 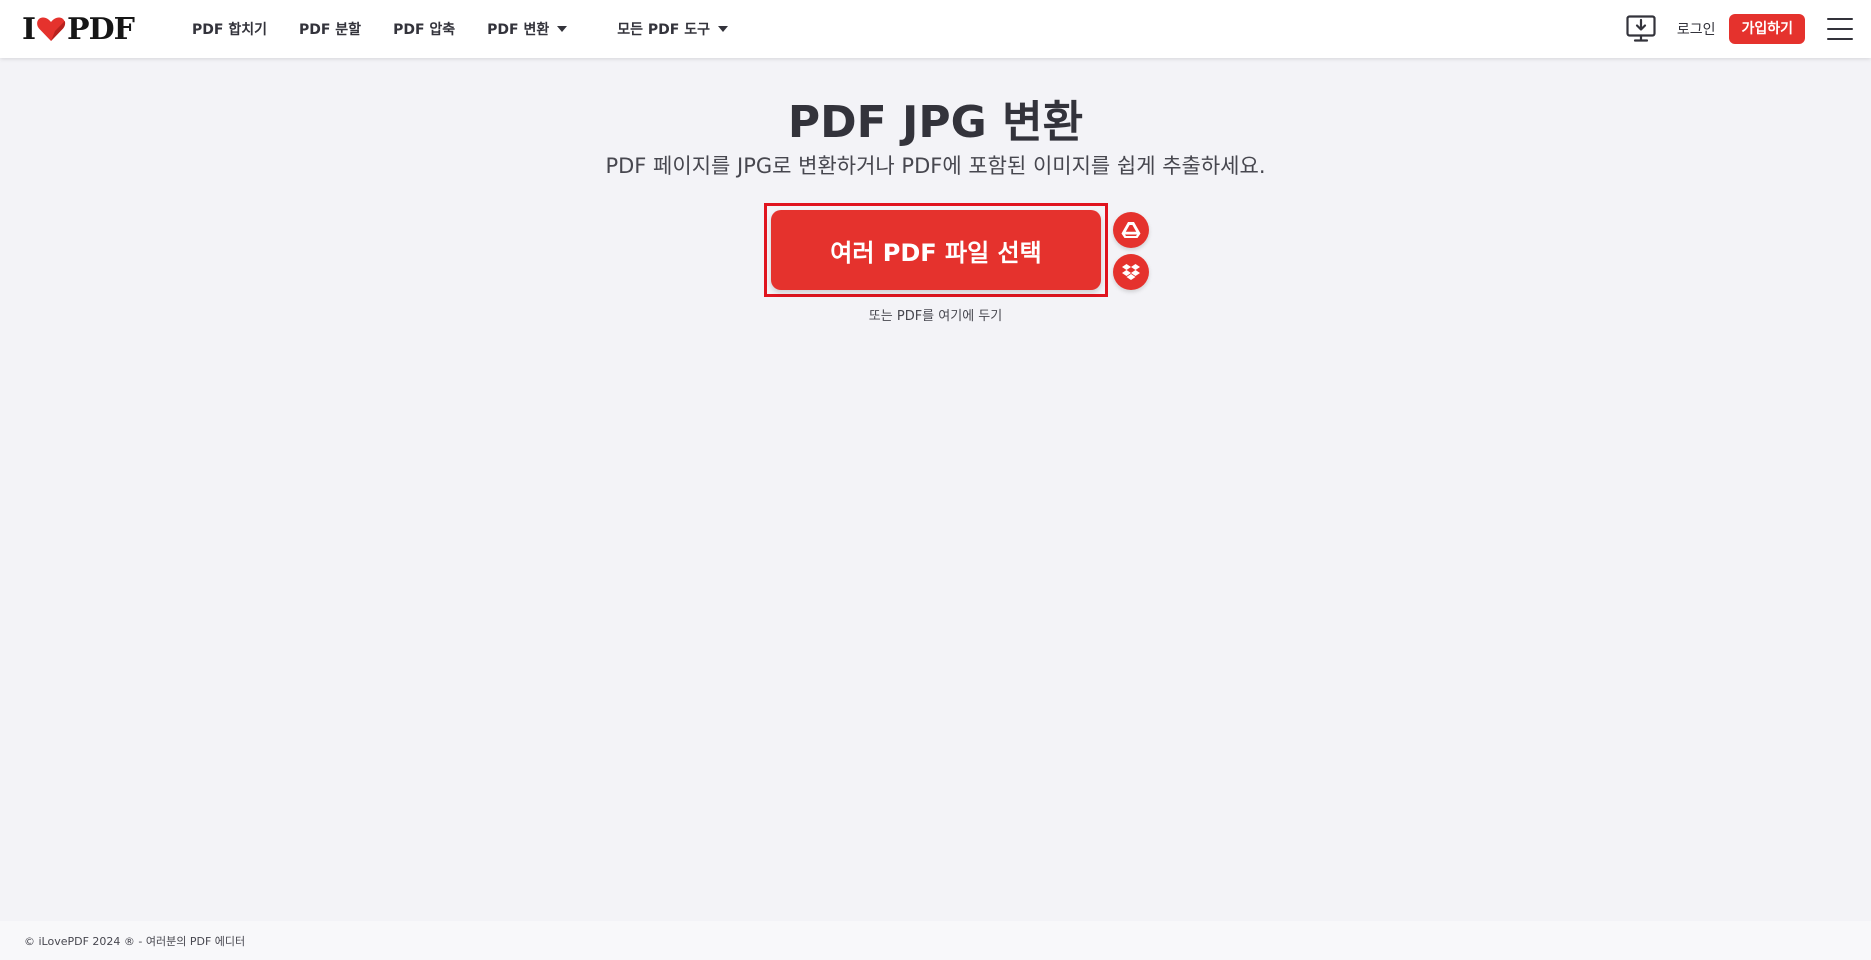 I want to click on select-files-highlight-frame: 여러 PDF 파일 선택, so click(x=936, y=250).